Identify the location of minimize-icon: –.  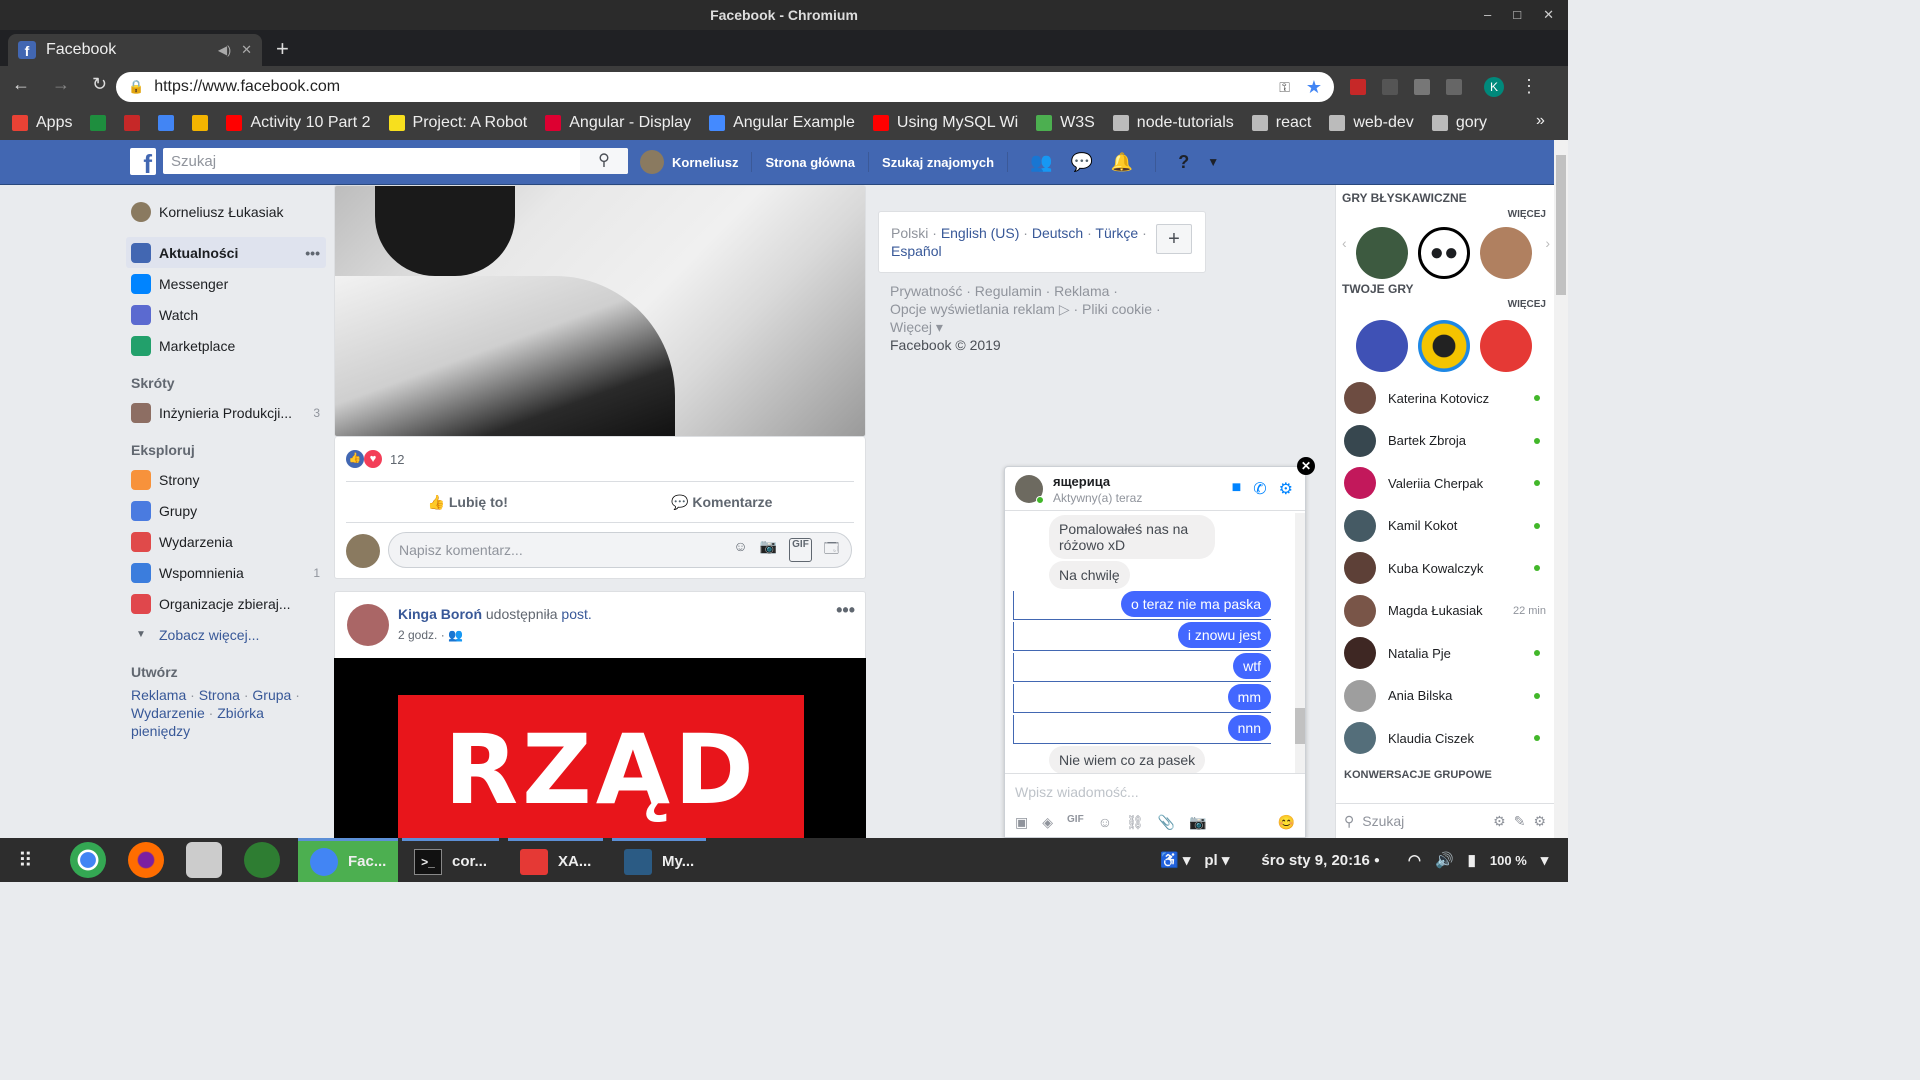
(1487, 15).